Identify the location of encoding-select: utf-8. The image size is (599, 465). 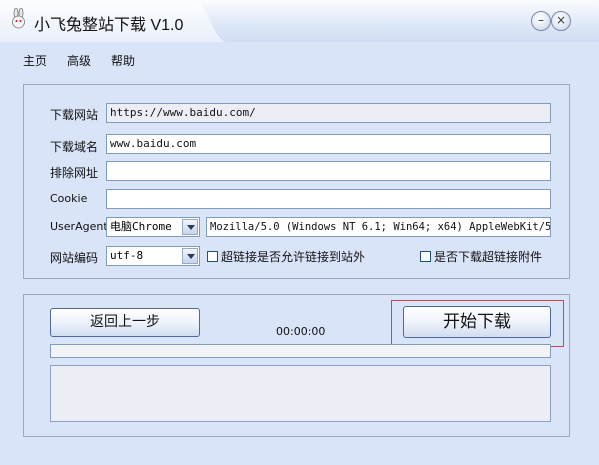
(153, 256).